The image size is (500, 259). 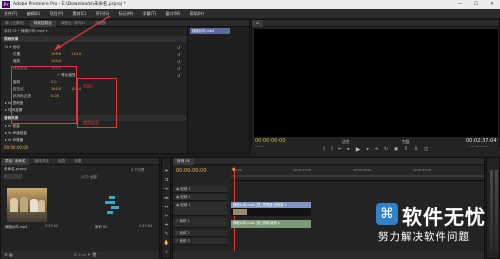 I want to click on export-frame-icon: ◫, so click(x=426, y=150).